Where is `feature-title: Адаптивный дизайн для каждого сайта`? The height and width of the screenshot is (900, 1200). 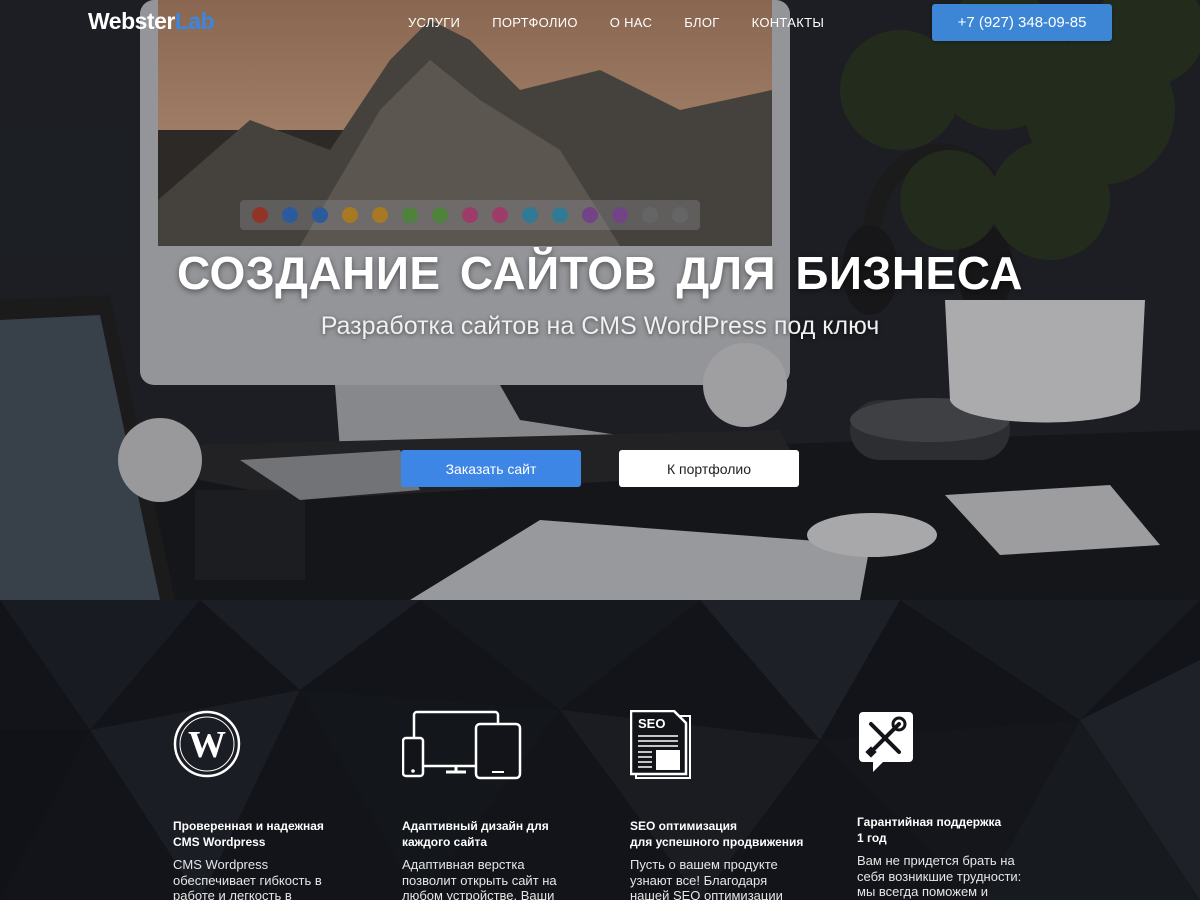
feature-title: Адаптивный дизайн для каждого сайта is located at coordinates (475, 834).